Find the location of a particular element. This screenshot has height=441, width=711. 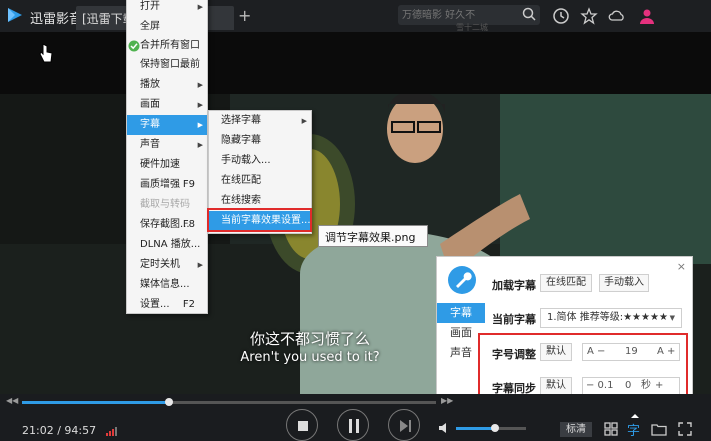

grid-icon is located at coordinates (611, 429).